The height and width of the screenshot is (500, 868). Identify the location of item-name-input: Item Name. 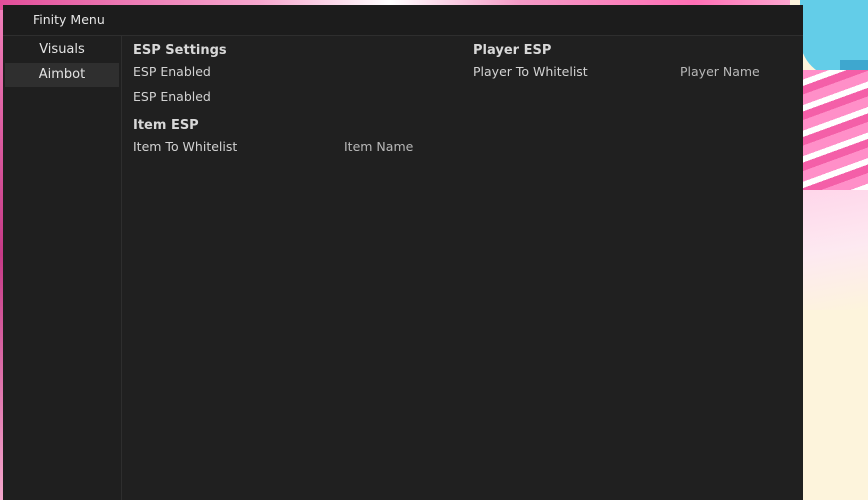
(404, 148).